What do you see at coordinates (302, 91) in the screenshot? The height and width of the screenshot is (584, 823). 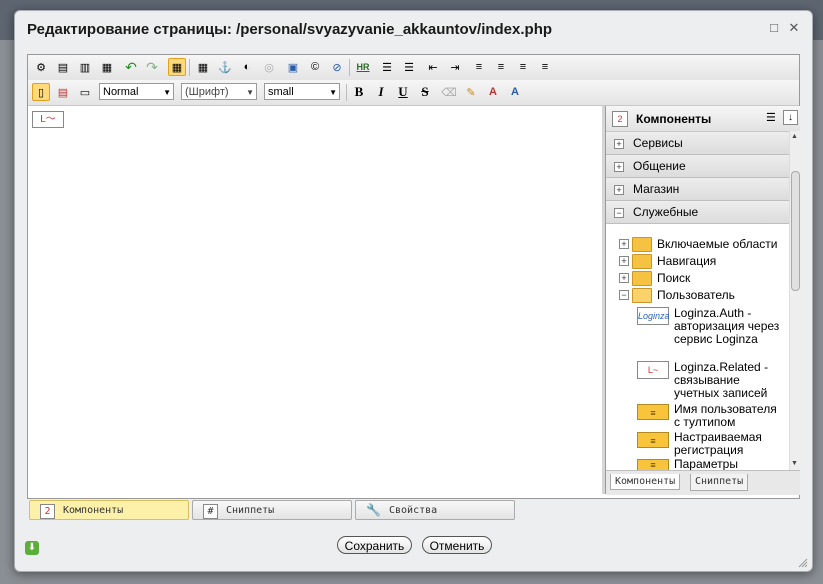 I see `size-select: small ▼` at bounding box center [302, 91].